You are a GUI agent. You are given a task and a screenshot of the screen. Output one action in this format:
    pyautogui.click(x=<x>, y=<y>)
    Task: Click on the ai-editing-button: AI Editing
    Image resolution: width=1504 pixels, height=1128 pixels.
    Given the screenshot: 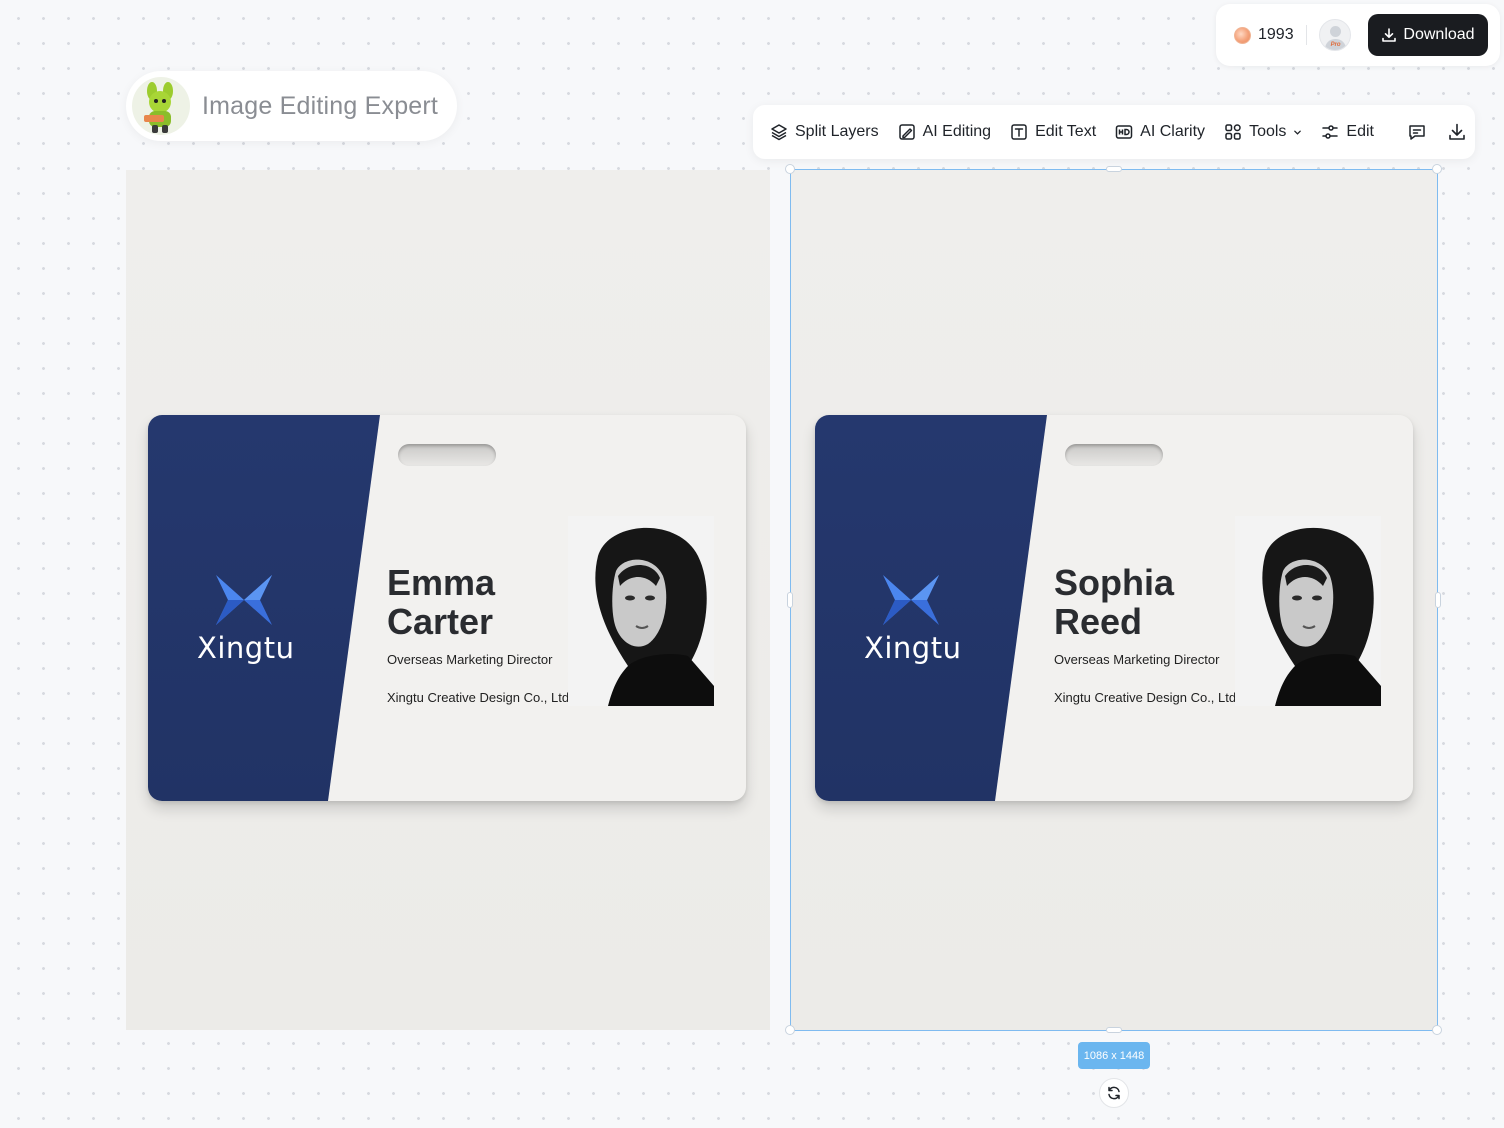 What is the action you would take?
    pyautogui.click(x=944, y=132)
    